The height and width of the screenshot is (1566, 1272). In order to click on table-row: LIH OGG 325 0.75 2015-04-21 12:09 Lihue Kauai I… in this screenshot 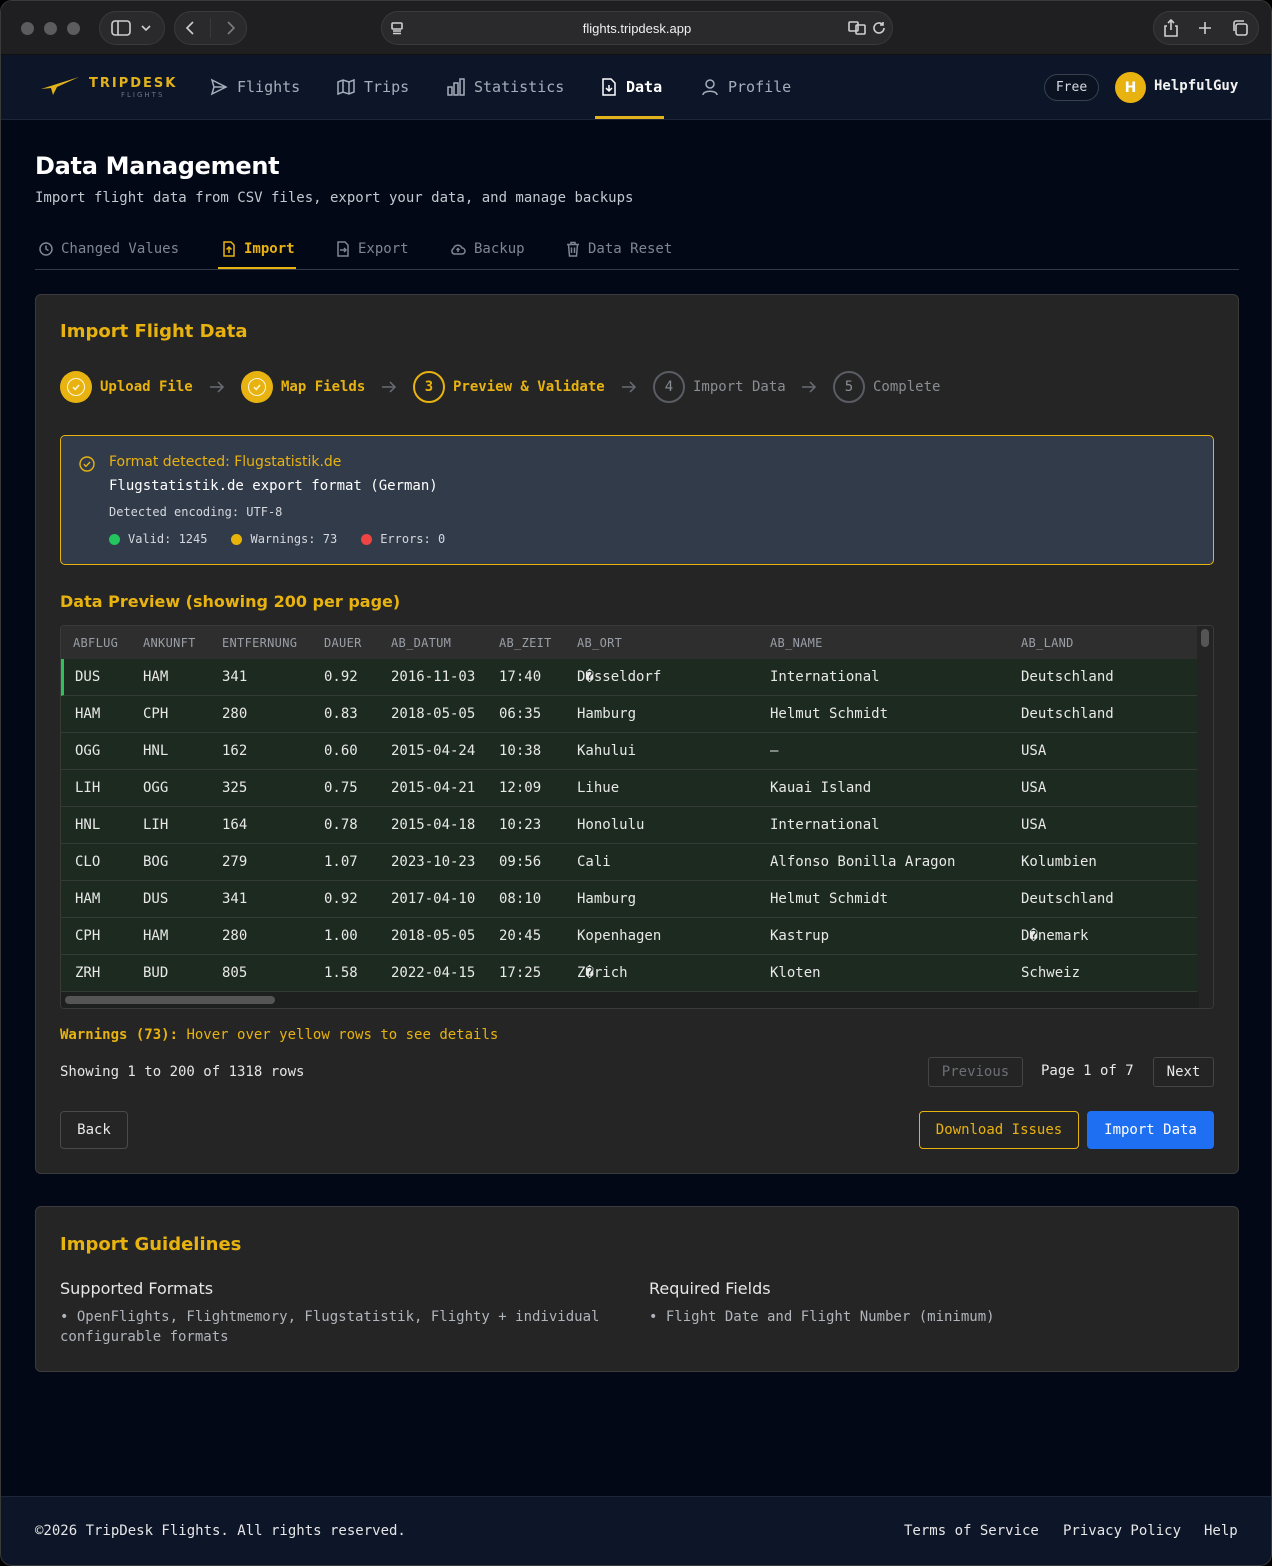, I will do `click(630, 788)`.